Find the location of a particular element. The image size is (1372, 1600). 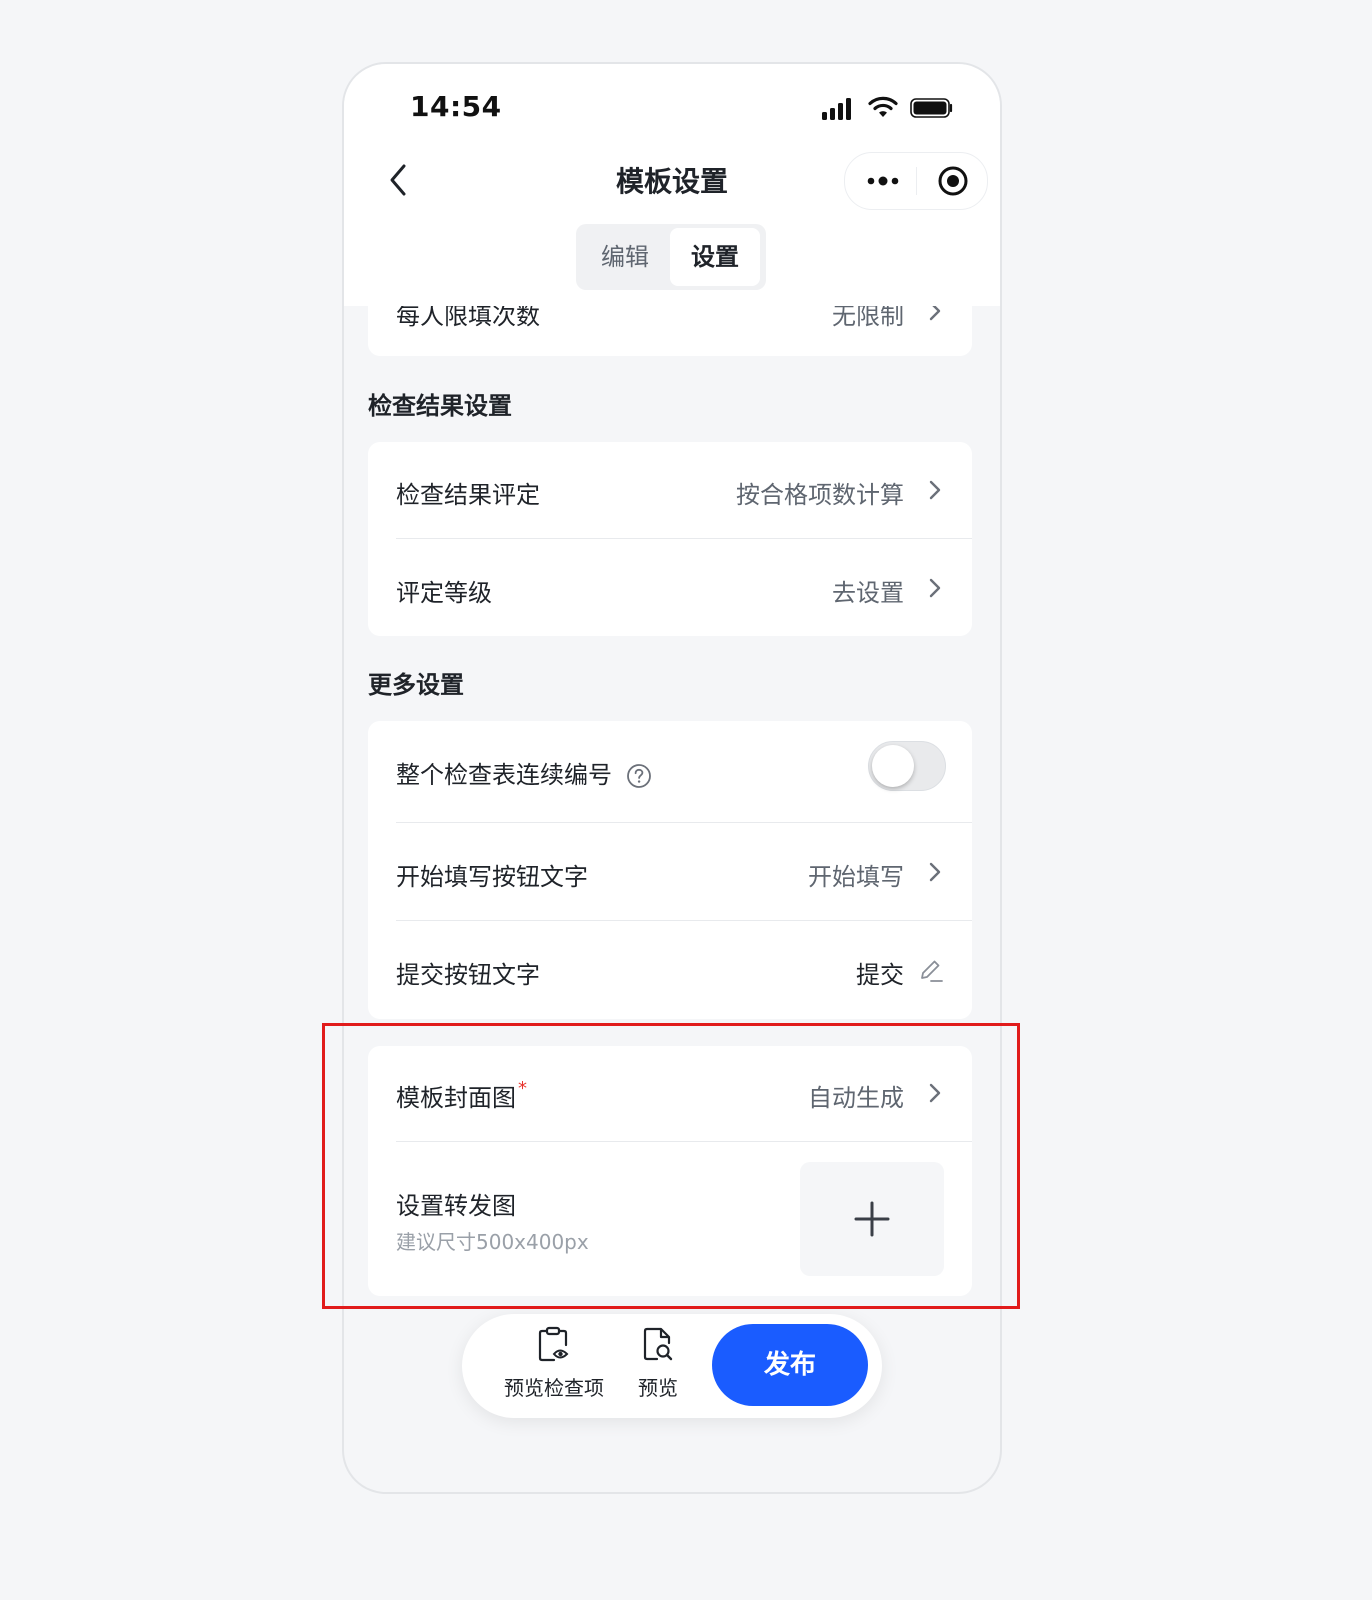

serial-number-text: 整个检查表连续编号 is located at coordinates (504, 775).